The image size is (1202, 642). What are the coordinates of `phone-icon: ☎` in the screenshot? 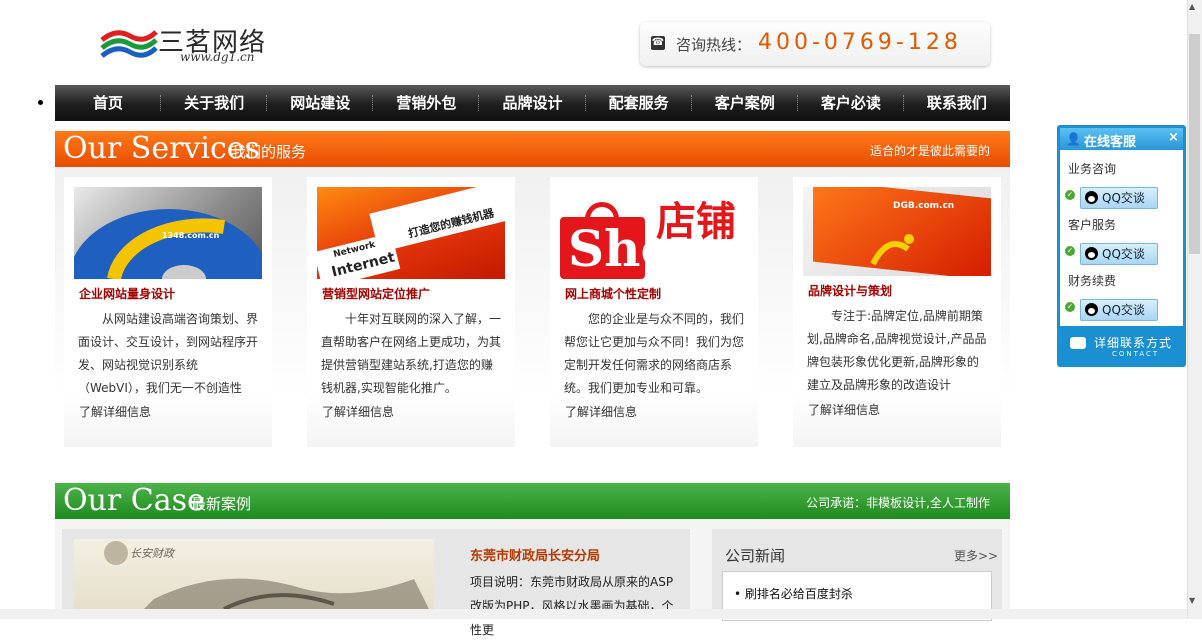 It's located at (658, 43).